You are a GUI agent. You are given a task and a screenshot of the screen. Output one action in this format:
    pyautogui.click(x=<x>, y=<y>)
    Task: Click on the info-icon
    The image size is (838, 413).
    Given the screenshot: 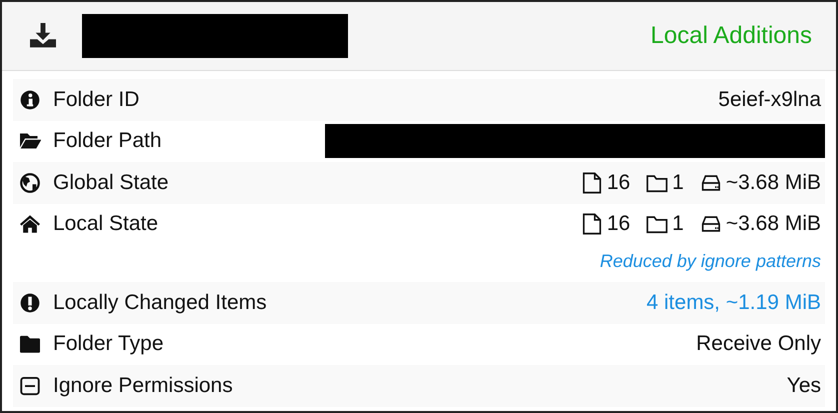 What is the action you would take?
    pyautogui.click(x=30, y=100)
    